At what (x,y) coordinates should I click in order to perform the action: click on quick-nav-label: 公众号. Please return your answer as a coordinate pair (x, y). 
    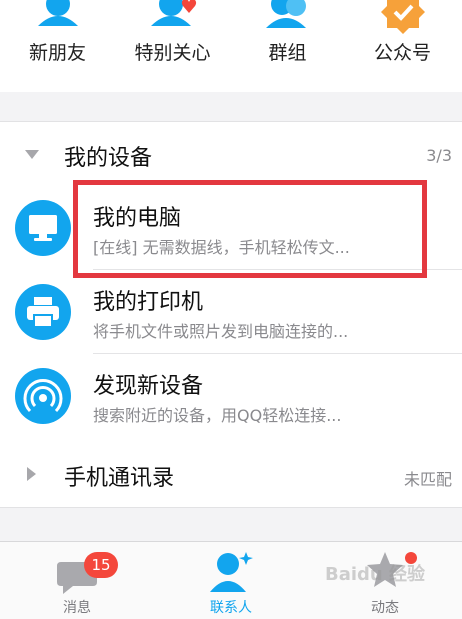
    Looking at the image, I should click on (402, 53).